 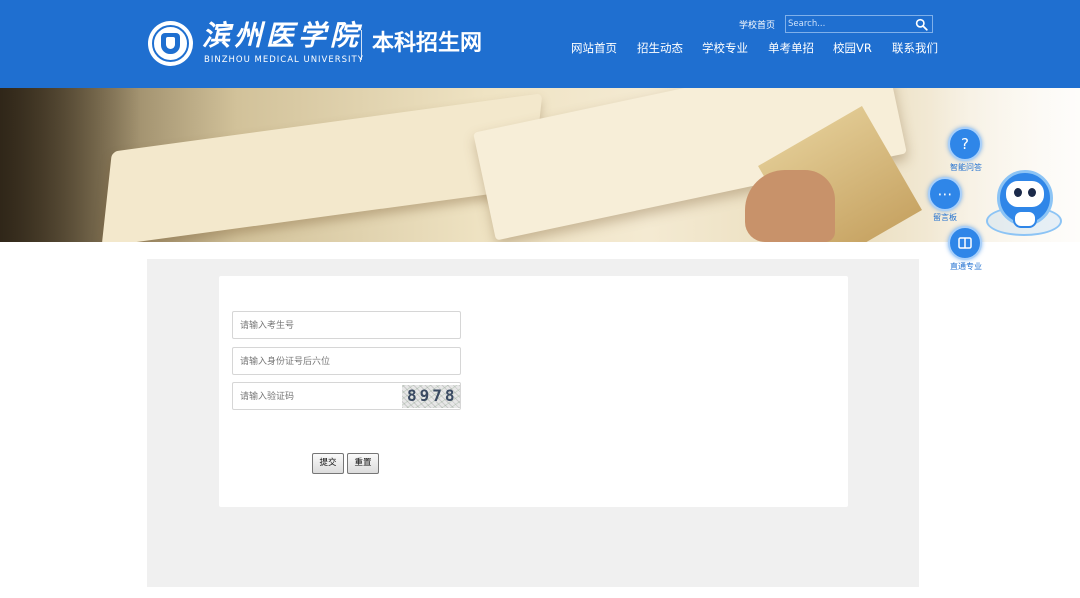 I want to click on smart-qa-button: ?, so click(x=965, y=144).